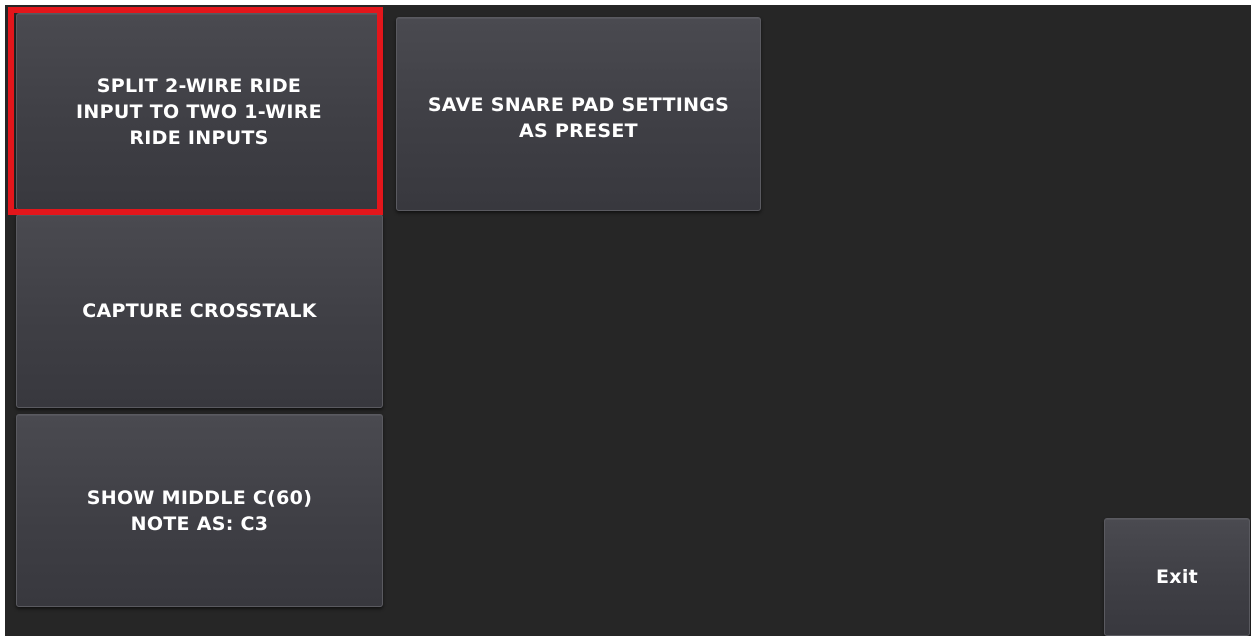  I want to click on exit-button: Exit, so click(1177, 577).